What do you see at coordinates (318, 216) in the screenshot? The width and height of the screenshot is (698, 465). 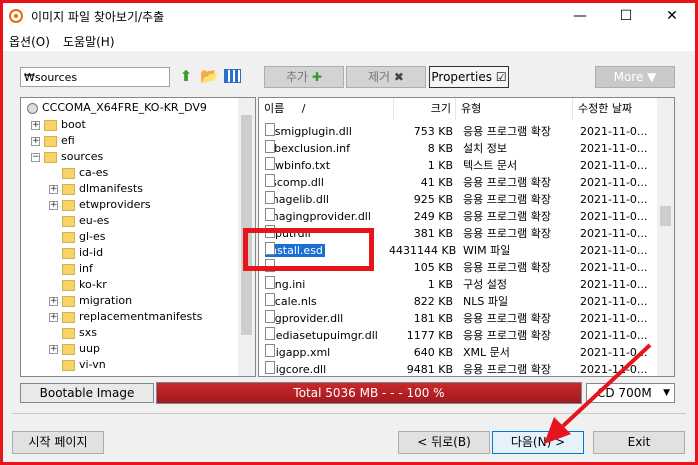 I see `file-name-cell: imagingprovider.dll` at bounding box center [318, 216].